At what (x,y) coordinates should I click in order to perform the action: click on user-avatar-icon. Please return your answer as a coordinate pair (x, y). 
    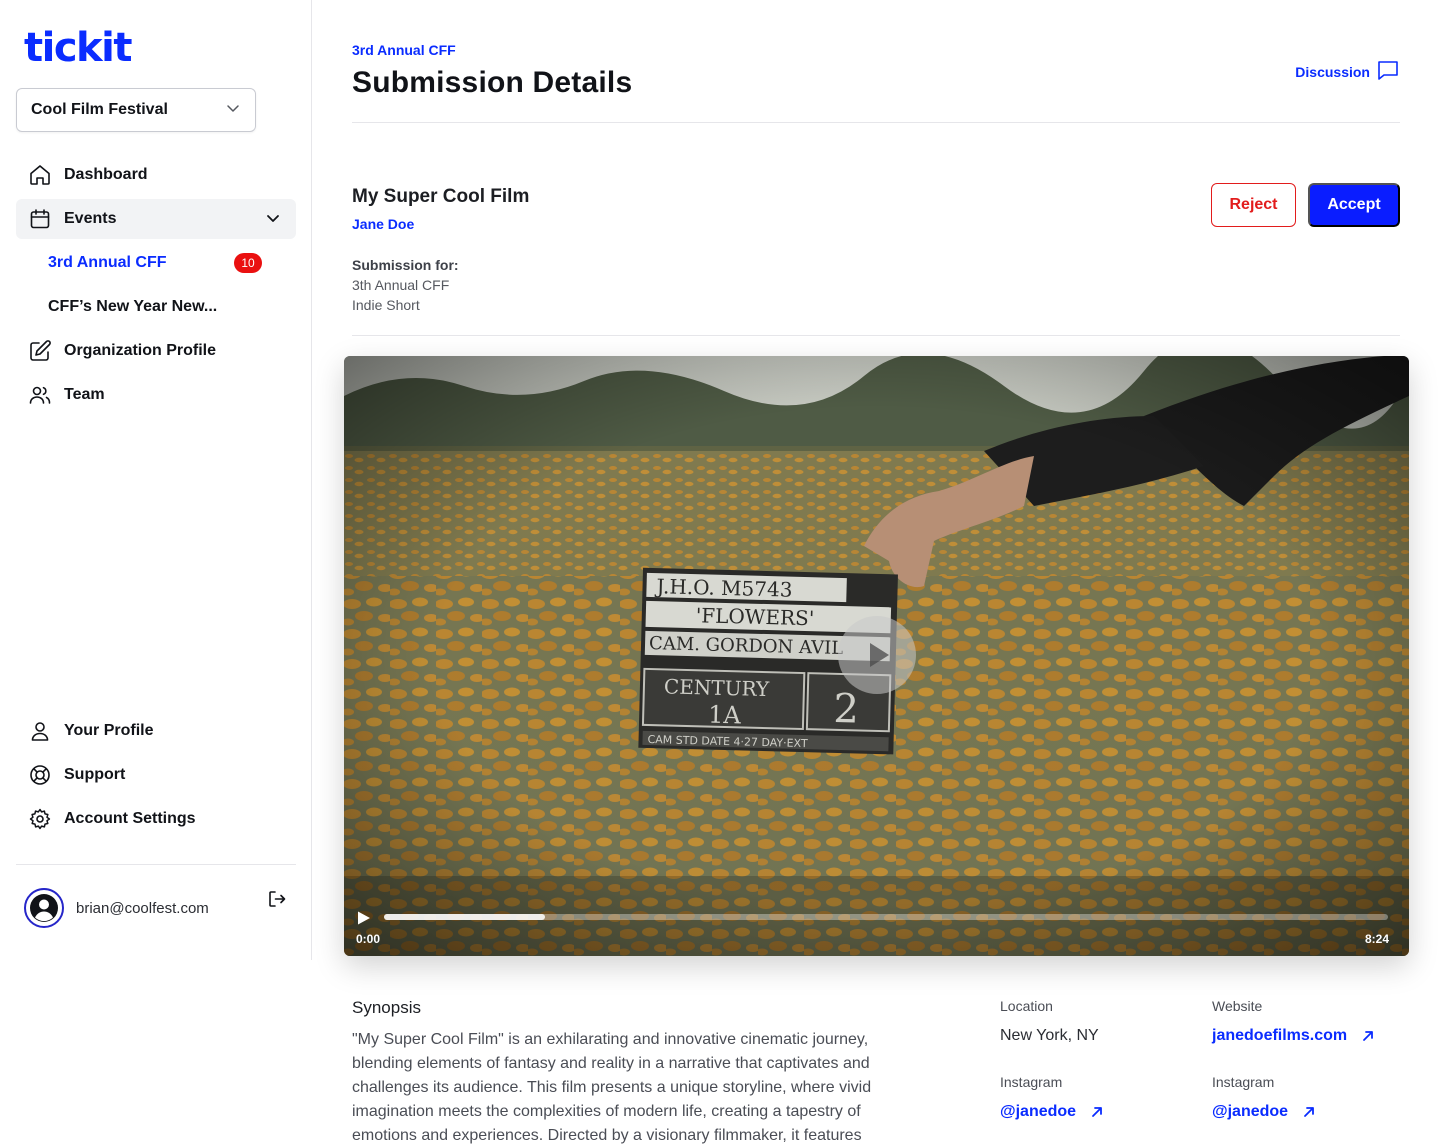
    Looking at the image, I should click on (44, 908).